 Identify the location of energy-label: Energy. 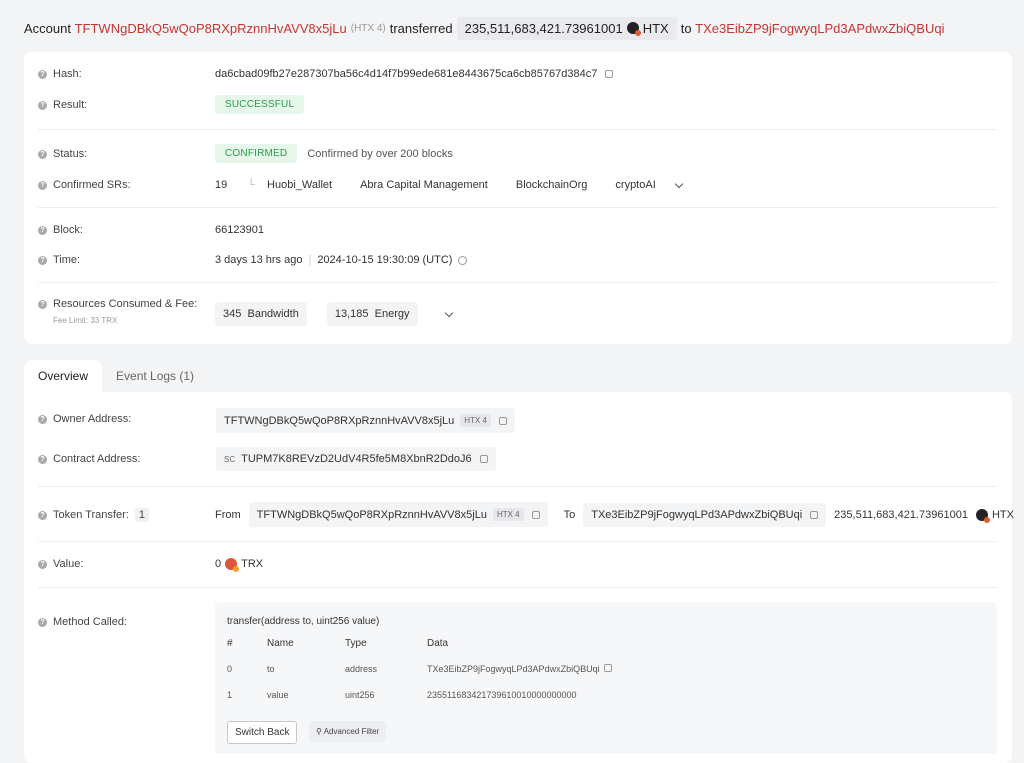
(392, 314).